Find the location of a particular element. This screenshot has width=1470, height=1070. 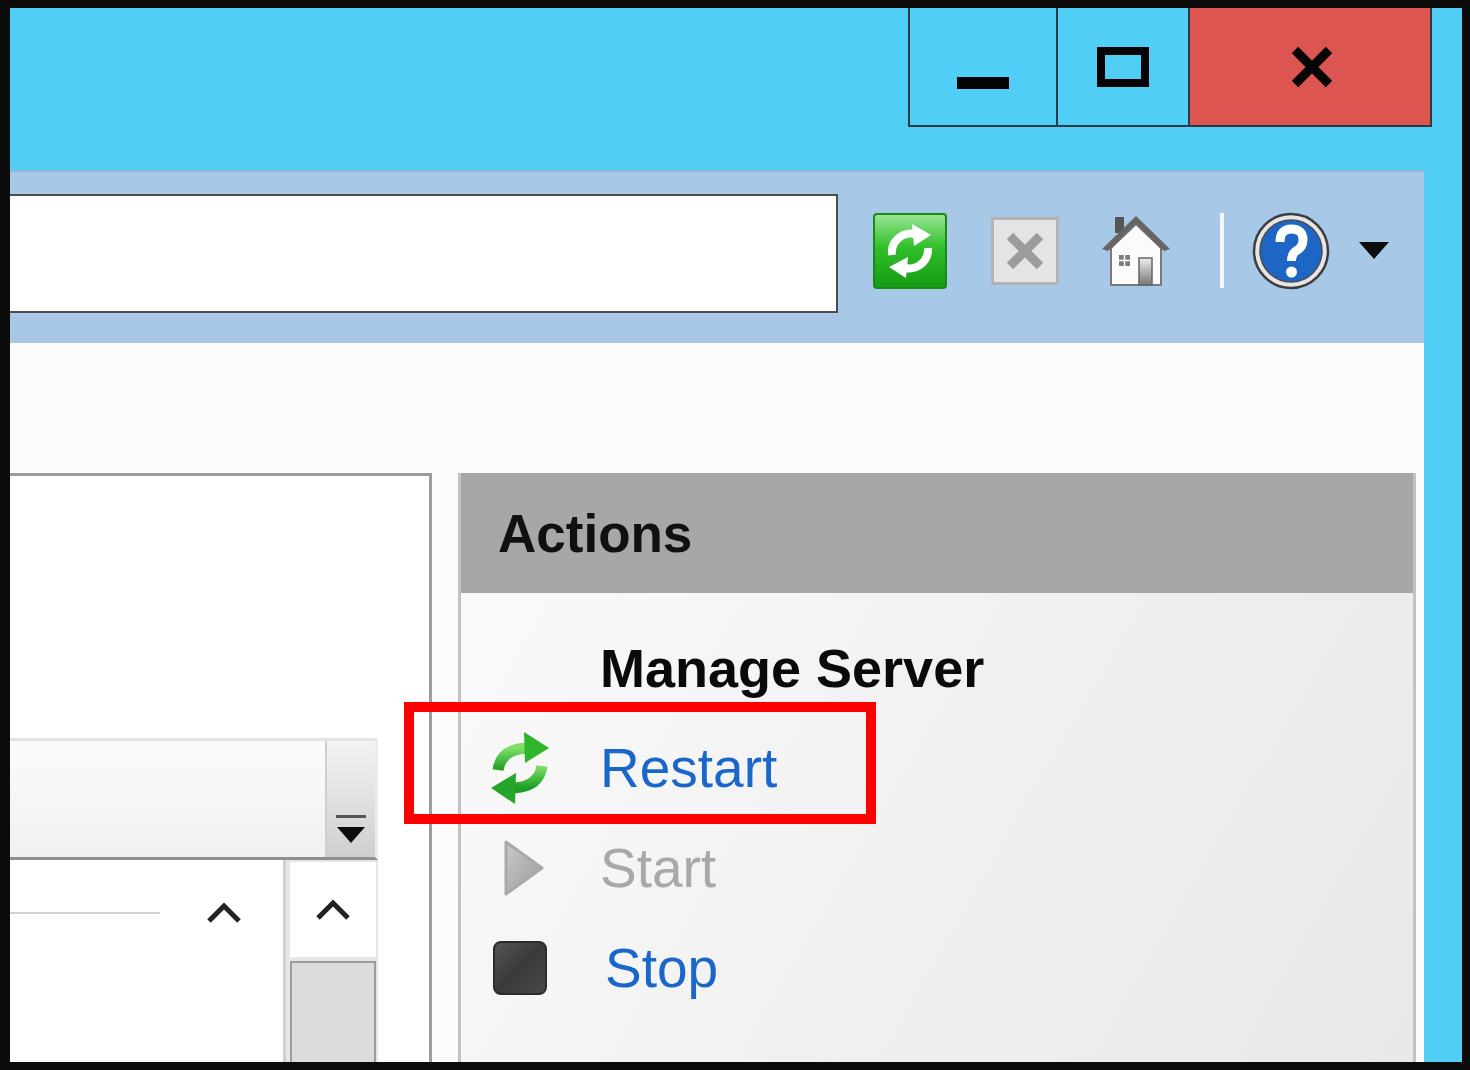

section-heading: Manage Server is located at coordinates (792, 668).